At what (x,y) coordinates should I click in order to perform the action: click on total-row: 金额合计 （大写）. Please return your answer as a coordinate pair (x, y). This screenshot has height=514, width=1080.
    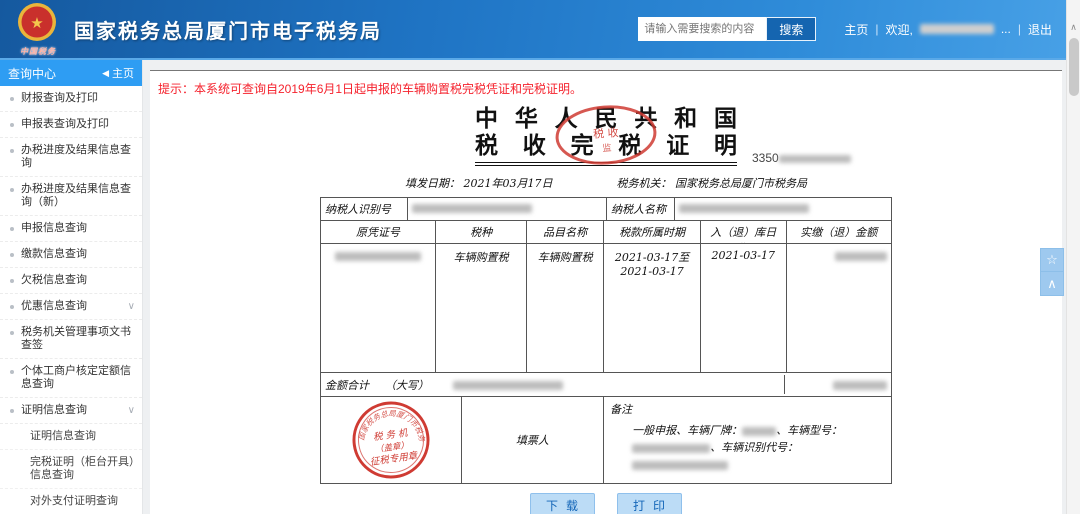
    Looking at the image, I should click on (606, 384).